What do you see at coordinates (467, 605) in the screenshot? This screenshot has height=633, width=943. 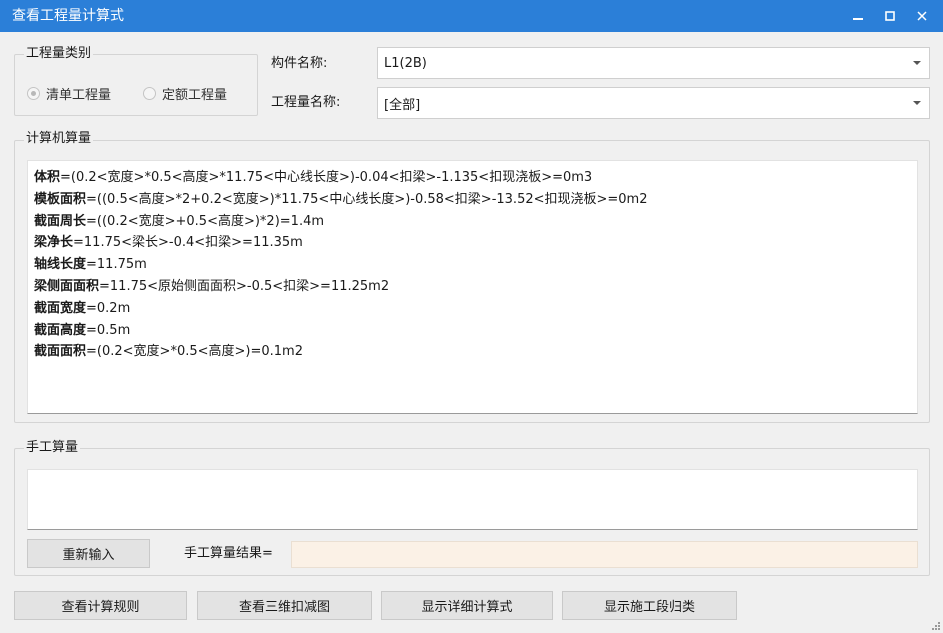 I see `show-detail-button: 显示详细计算式` at bounding box center [467, 605].